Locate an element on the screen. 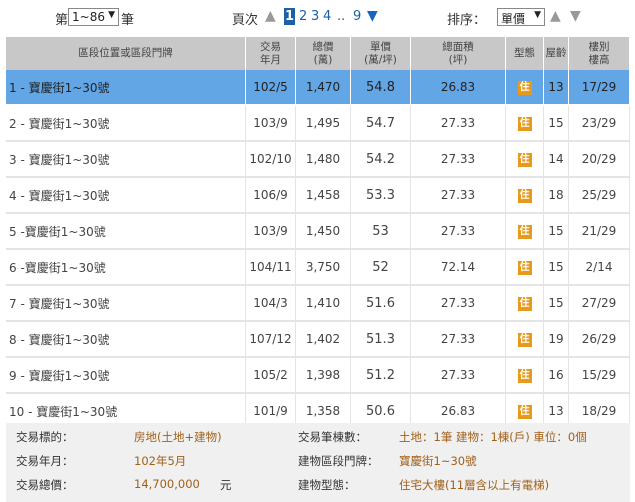  date-cell: 105/2 is located at coordinates (271, 376).